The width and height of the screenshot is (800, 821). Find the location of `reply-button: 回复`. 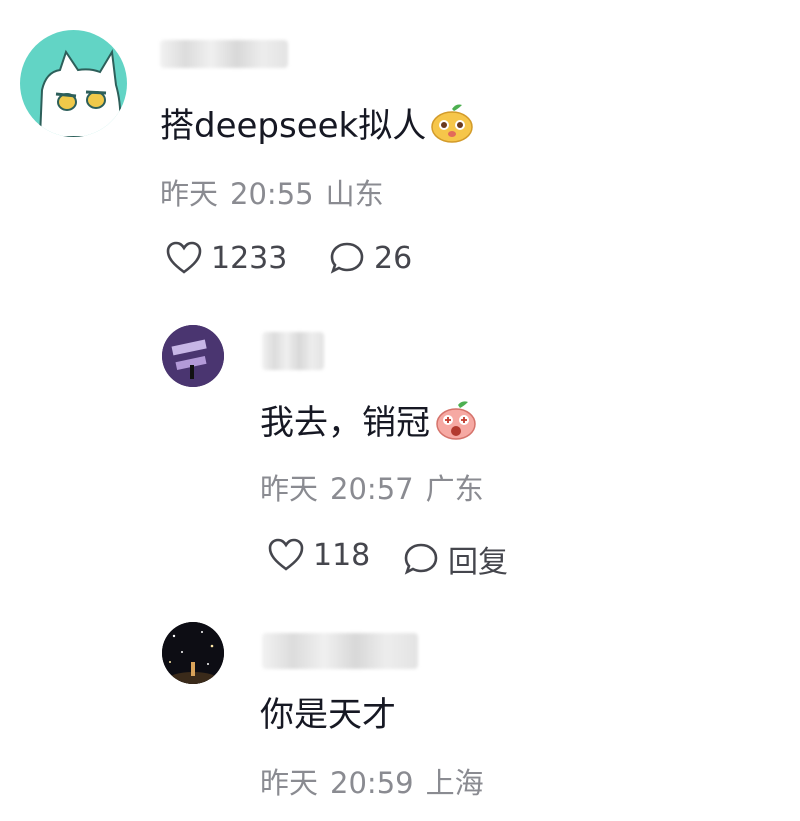

reply-button: 回复 is located at coordinates (455, 559).